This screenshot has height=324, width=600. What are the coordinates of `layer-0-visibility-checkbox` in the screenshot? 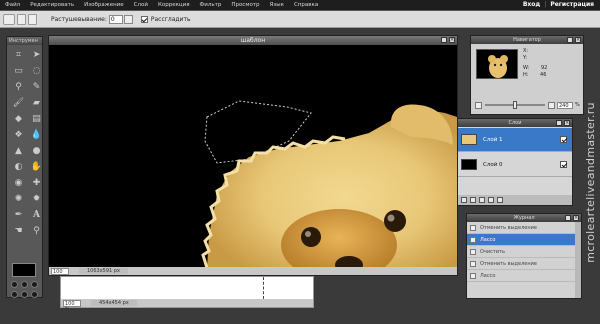 It's located at (563, 164).